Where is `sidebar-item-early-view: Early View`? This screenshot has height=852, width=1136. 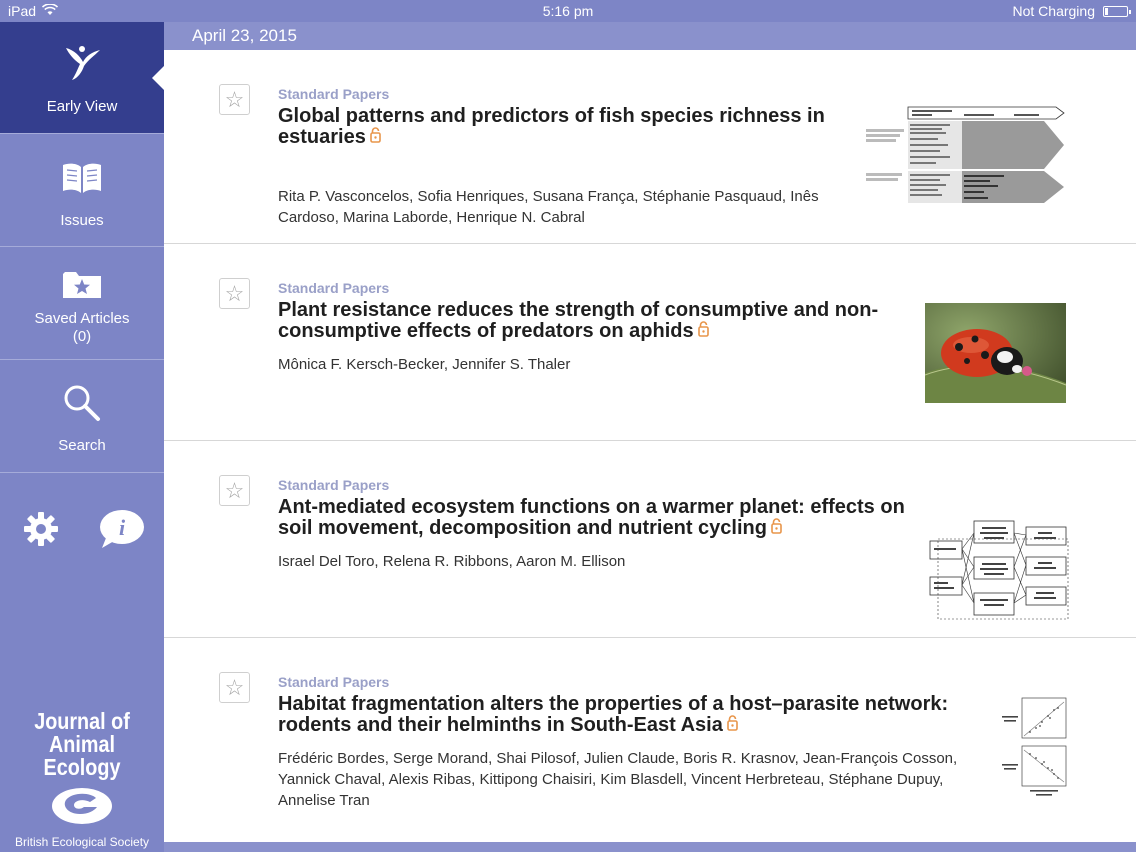
sidebar-item-early-view: Early View is located at coordinates (82, 78).